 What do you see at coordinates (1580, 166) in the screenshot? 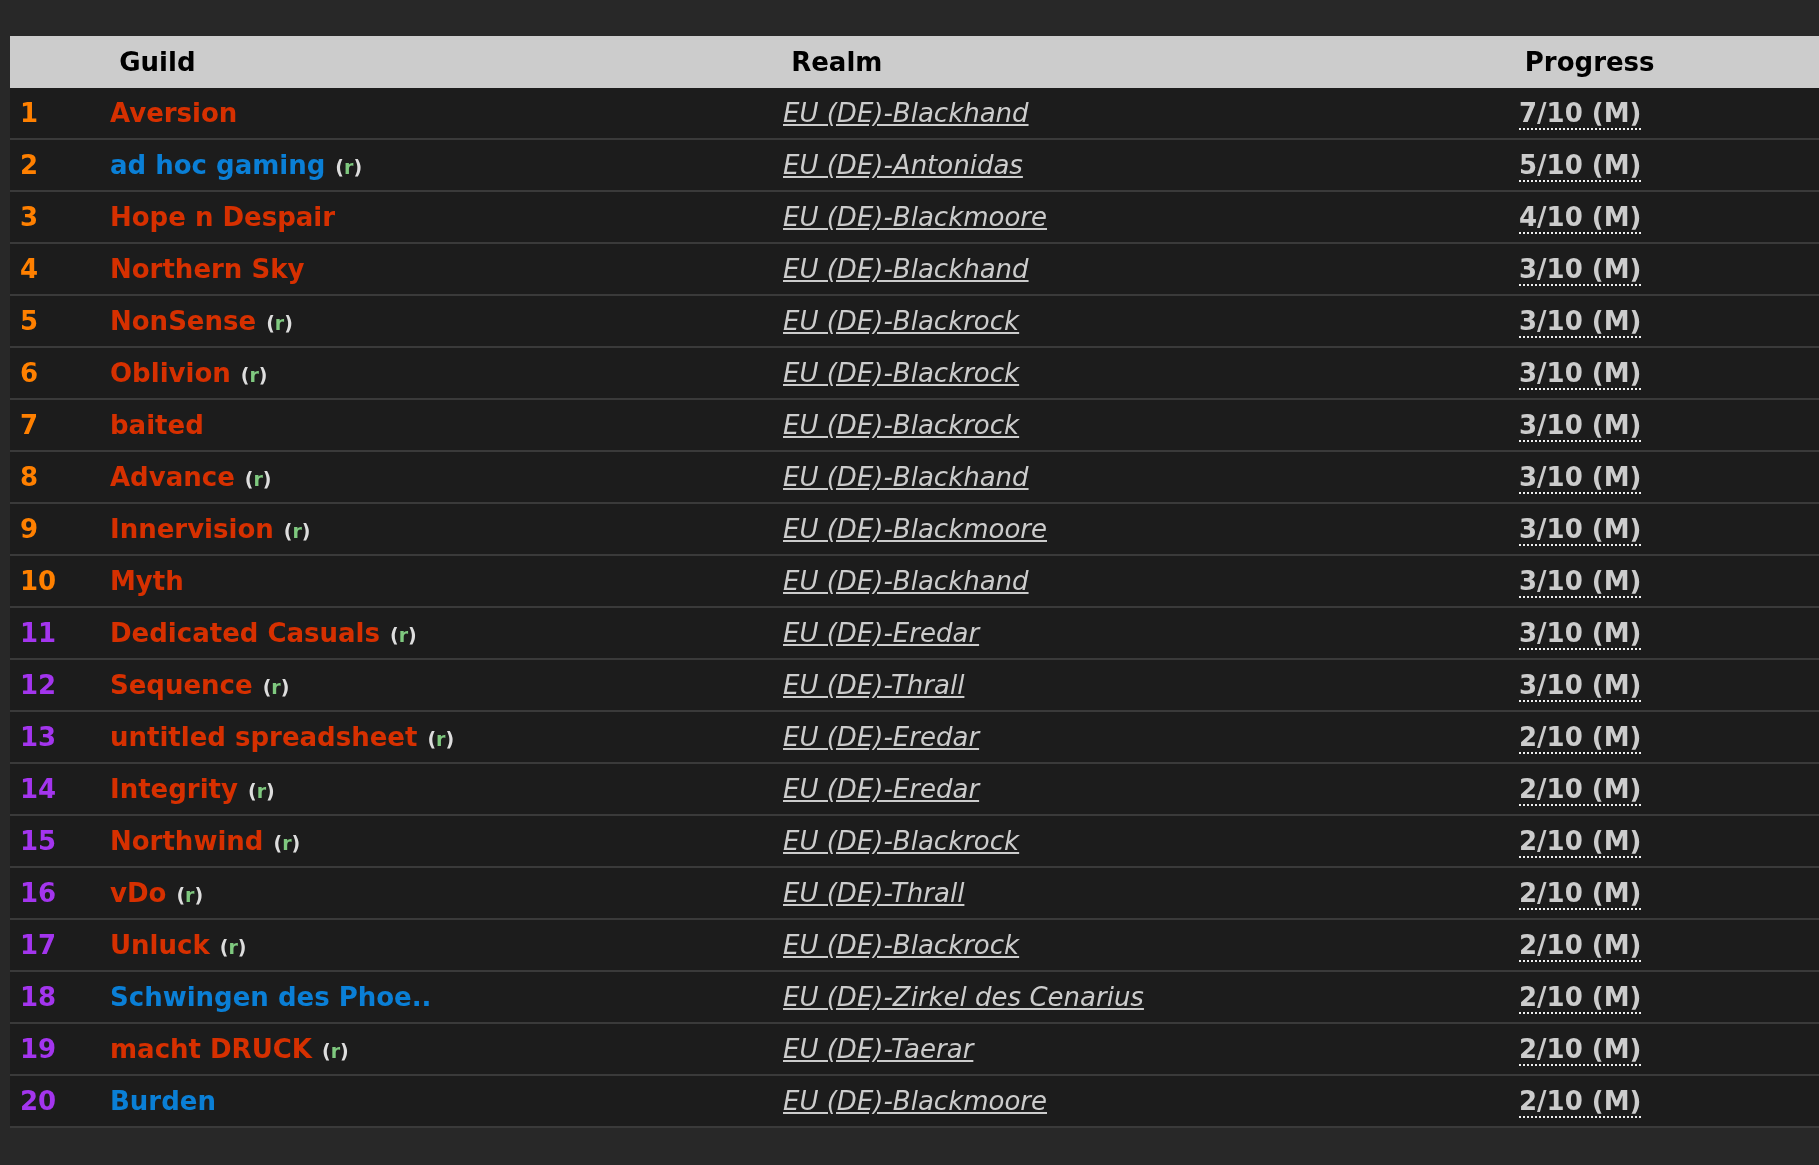
I see `progress-text: 5/10 (M)` at bounding box center [1580, 166].